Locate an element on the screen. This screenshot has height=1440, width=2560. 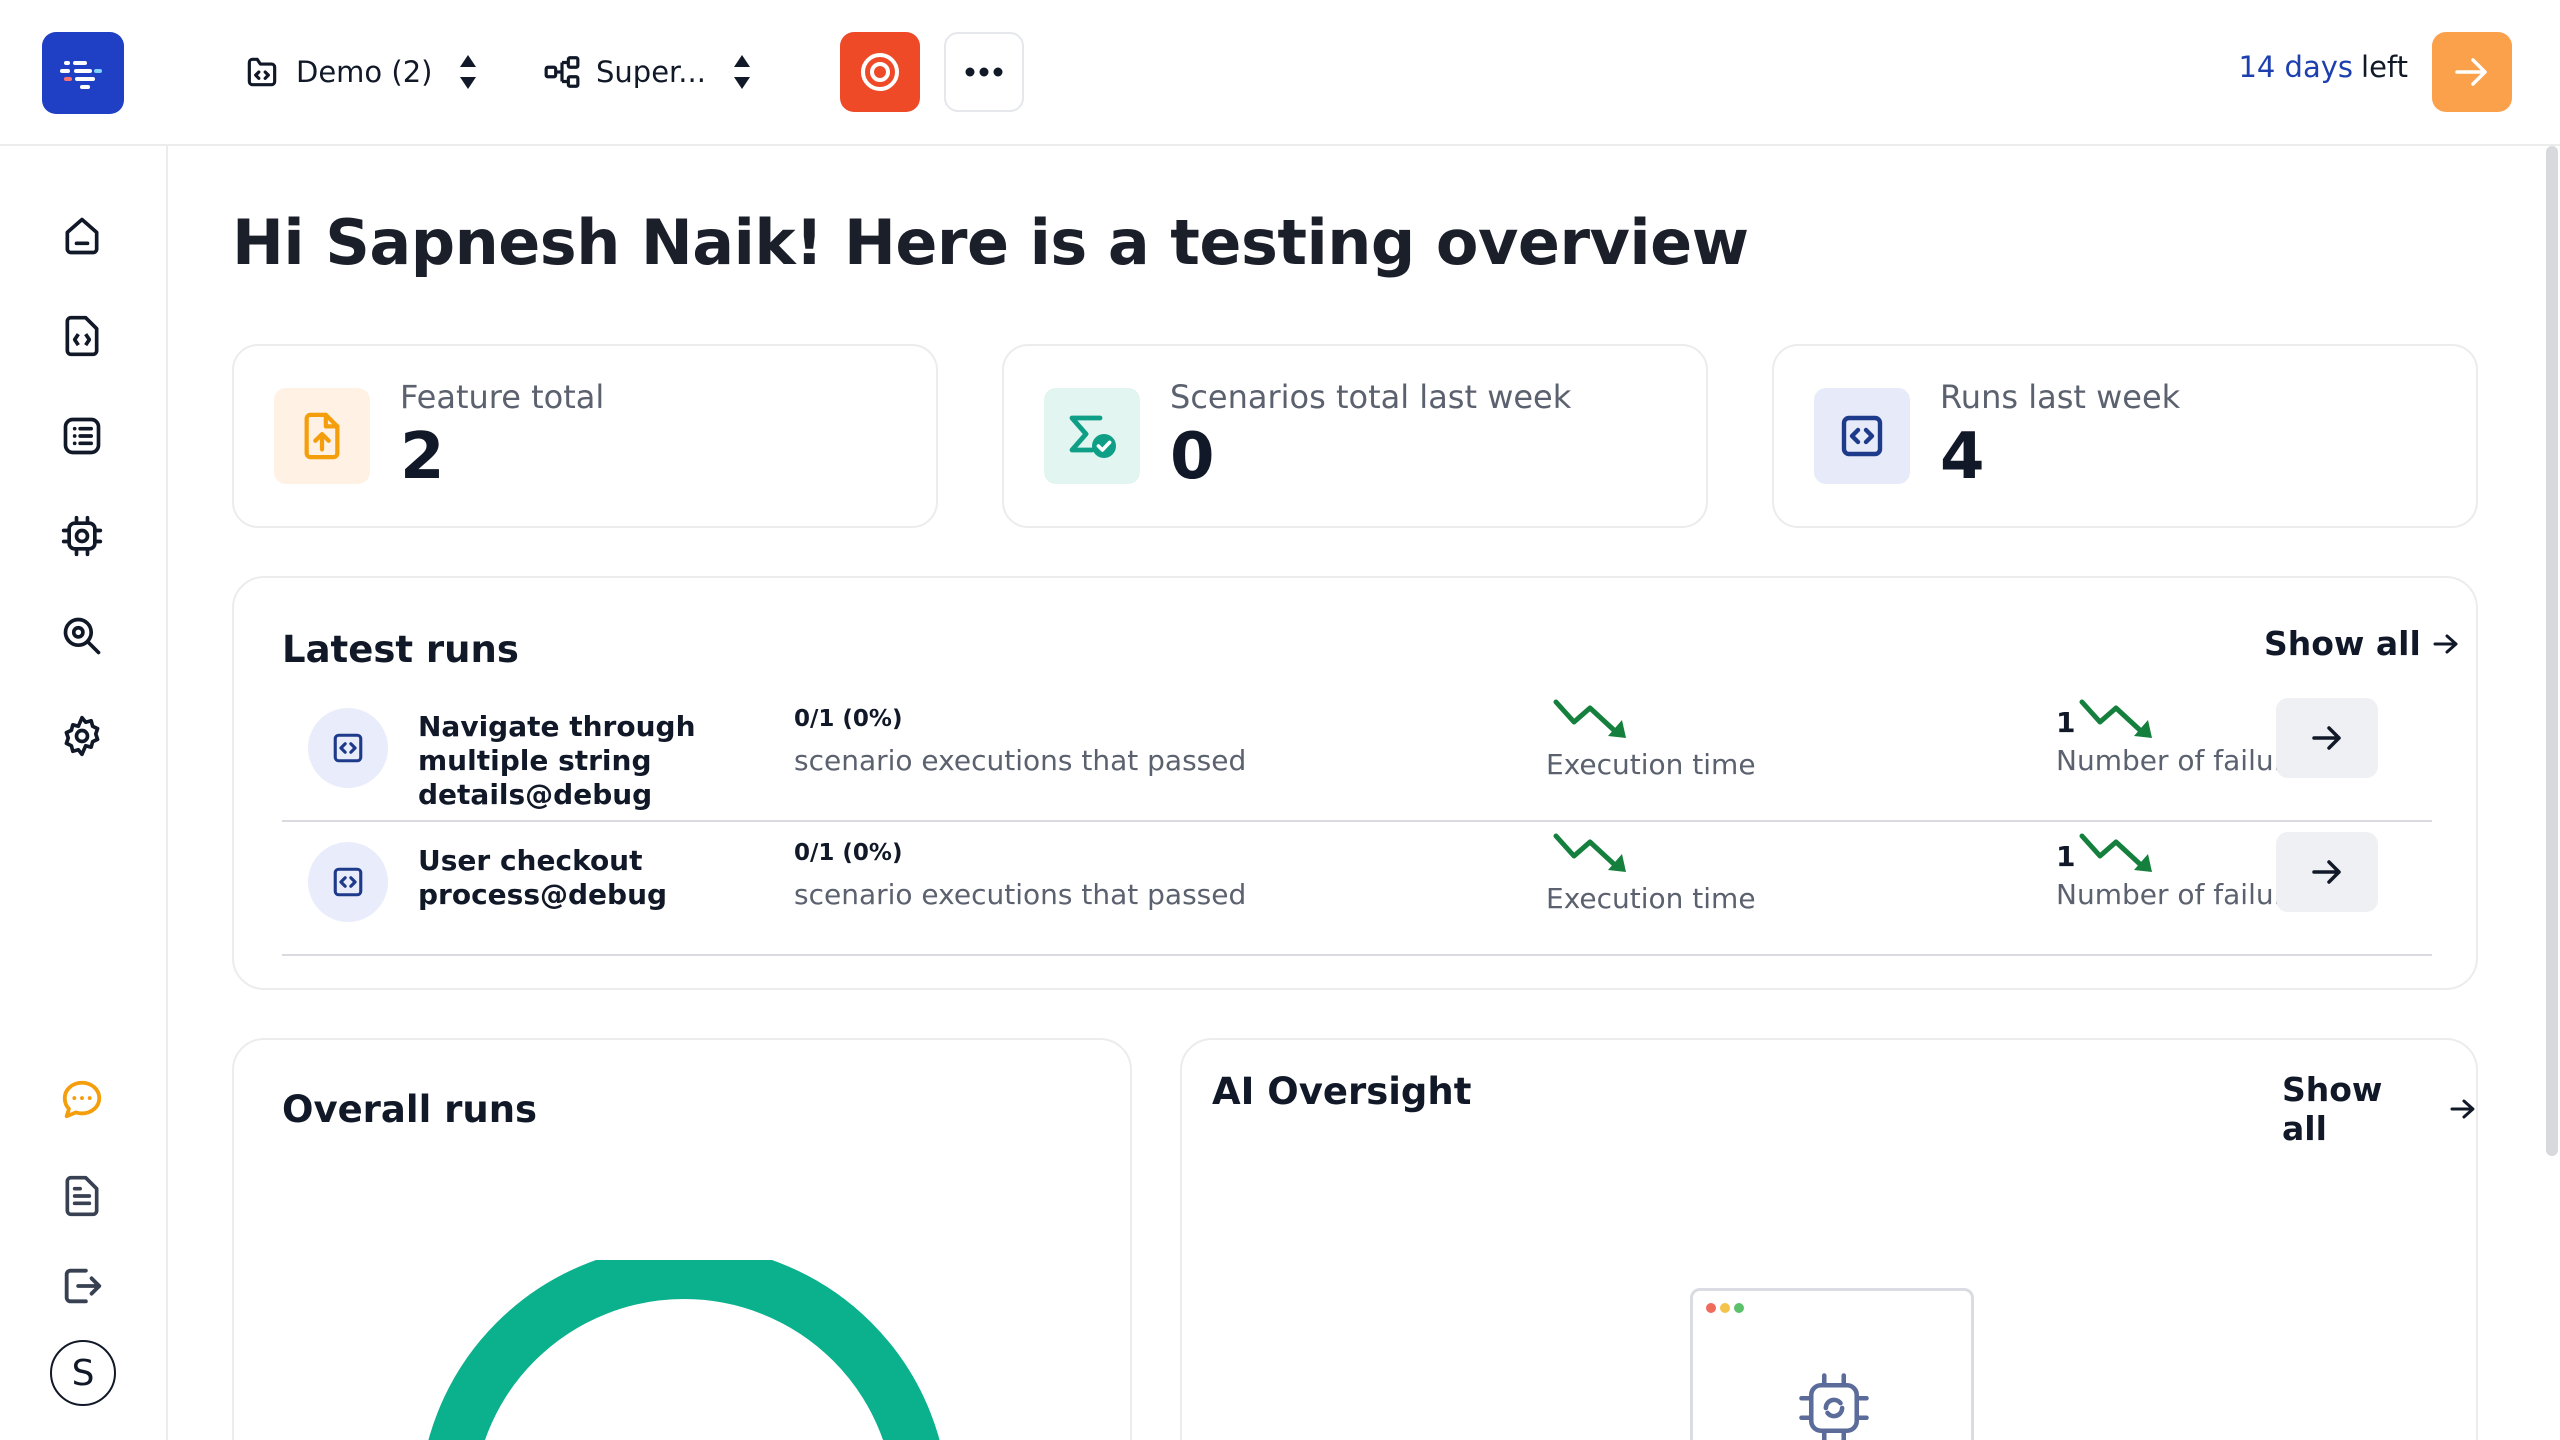
trial-status: 14 days left is located at coordinates (2323, 67).